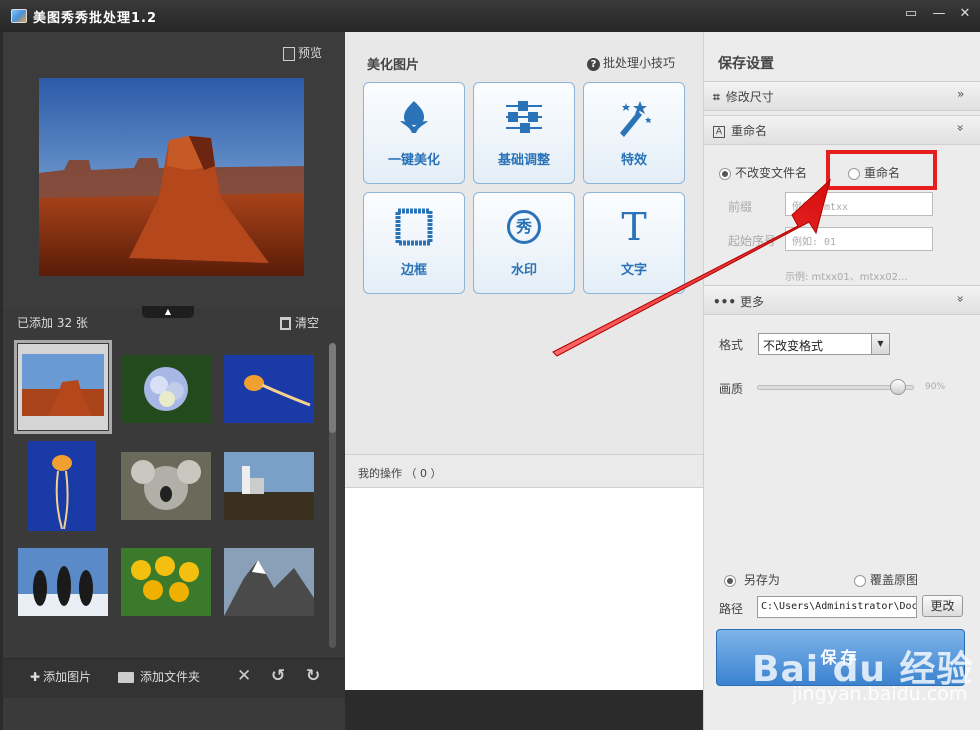 The width and height of the screenshot is (980, 730). What do you see at coordinates (771, 173) in the screenshot?
I see `keep-filename-label: 不改变文件名` at bounding box center [771, 173].